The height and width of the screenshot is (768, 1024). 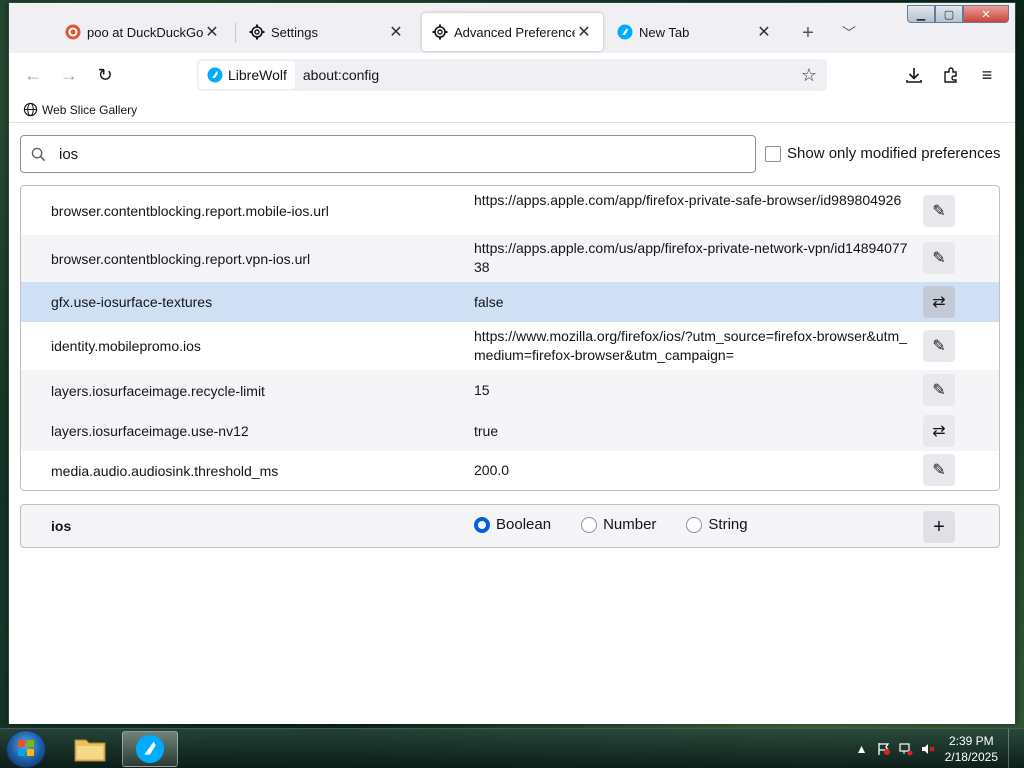 I want to click on pref-value: 200.0, so click(x=492, y=470).